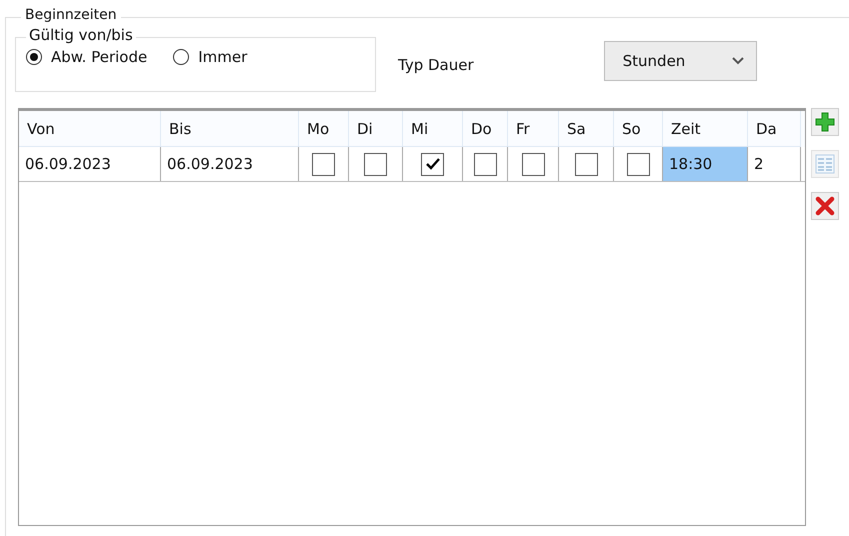  What do you see at coordinates (485, 129) in the screenshot?
I see `column-header: Do` at bounding box center [485, 129].